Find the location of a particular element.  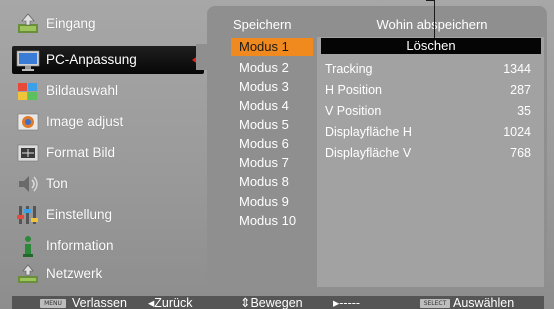

network-icon is located at coordinates (28, 274).